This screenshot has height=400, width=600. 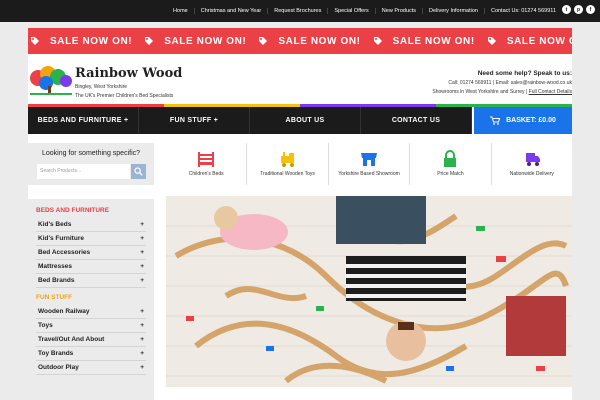 I want to click on basket-button: BASKET: £0.00, so click(x=523, y=120).